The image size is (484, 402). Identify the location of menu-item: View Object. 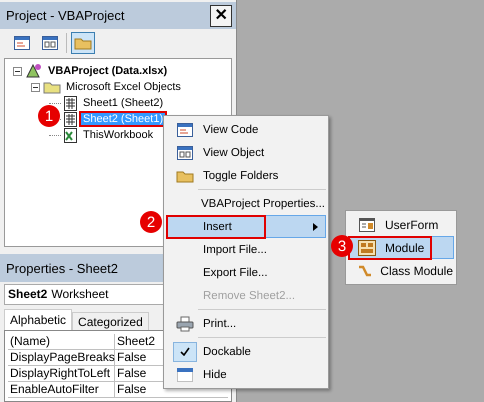
(246, 152).